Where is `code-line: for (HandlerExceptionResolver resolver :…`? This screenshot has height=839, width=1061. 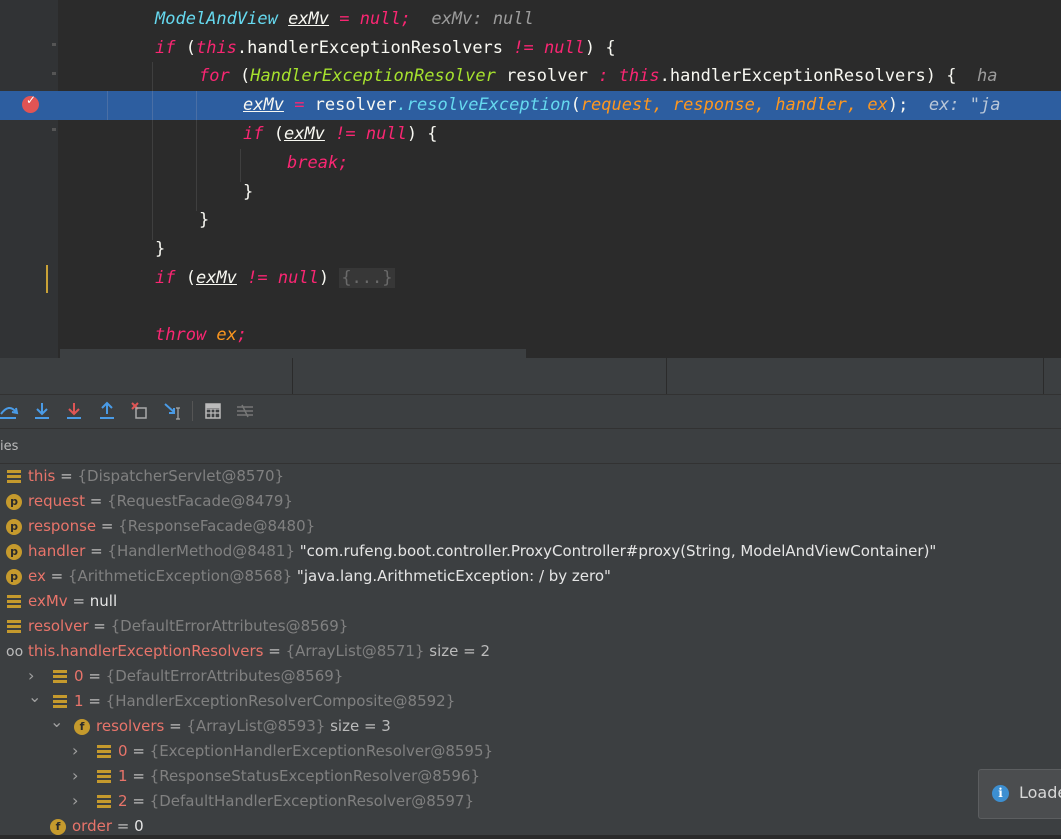
code-line: for (HandlerExceptionResolver resolver :… is located at coordinates (598, 76).